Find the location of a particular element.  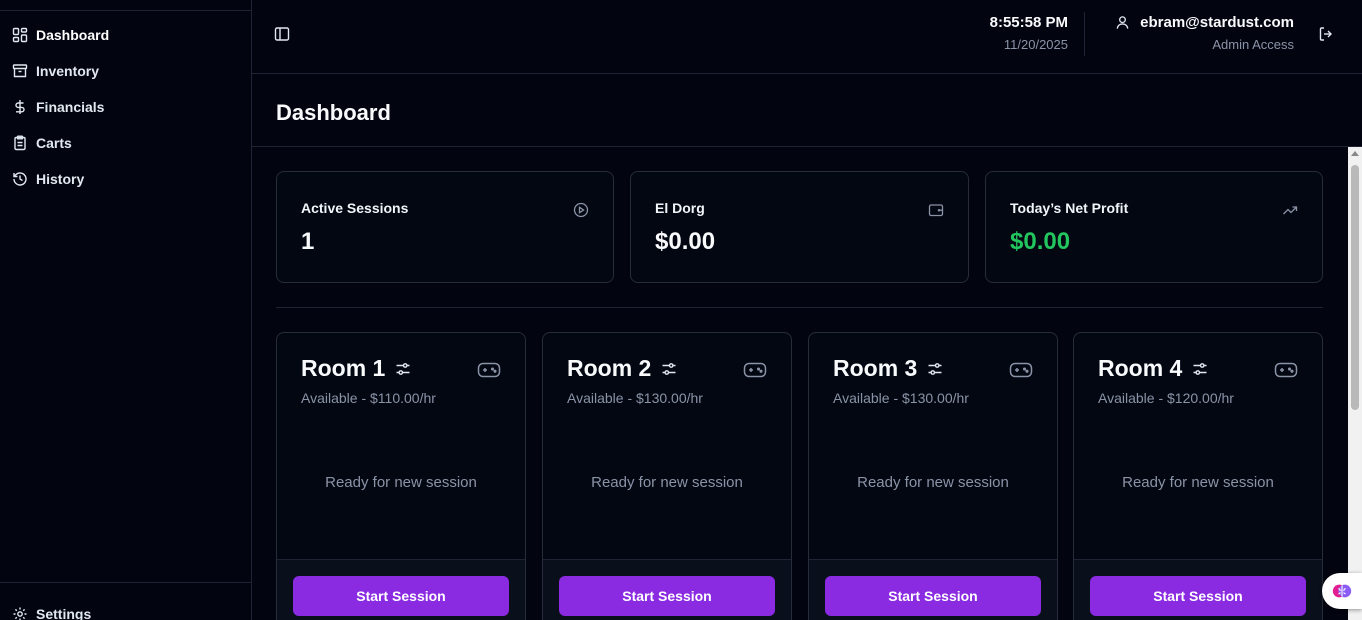

sidebar-item-history: History is located at coordinates (125, 179).